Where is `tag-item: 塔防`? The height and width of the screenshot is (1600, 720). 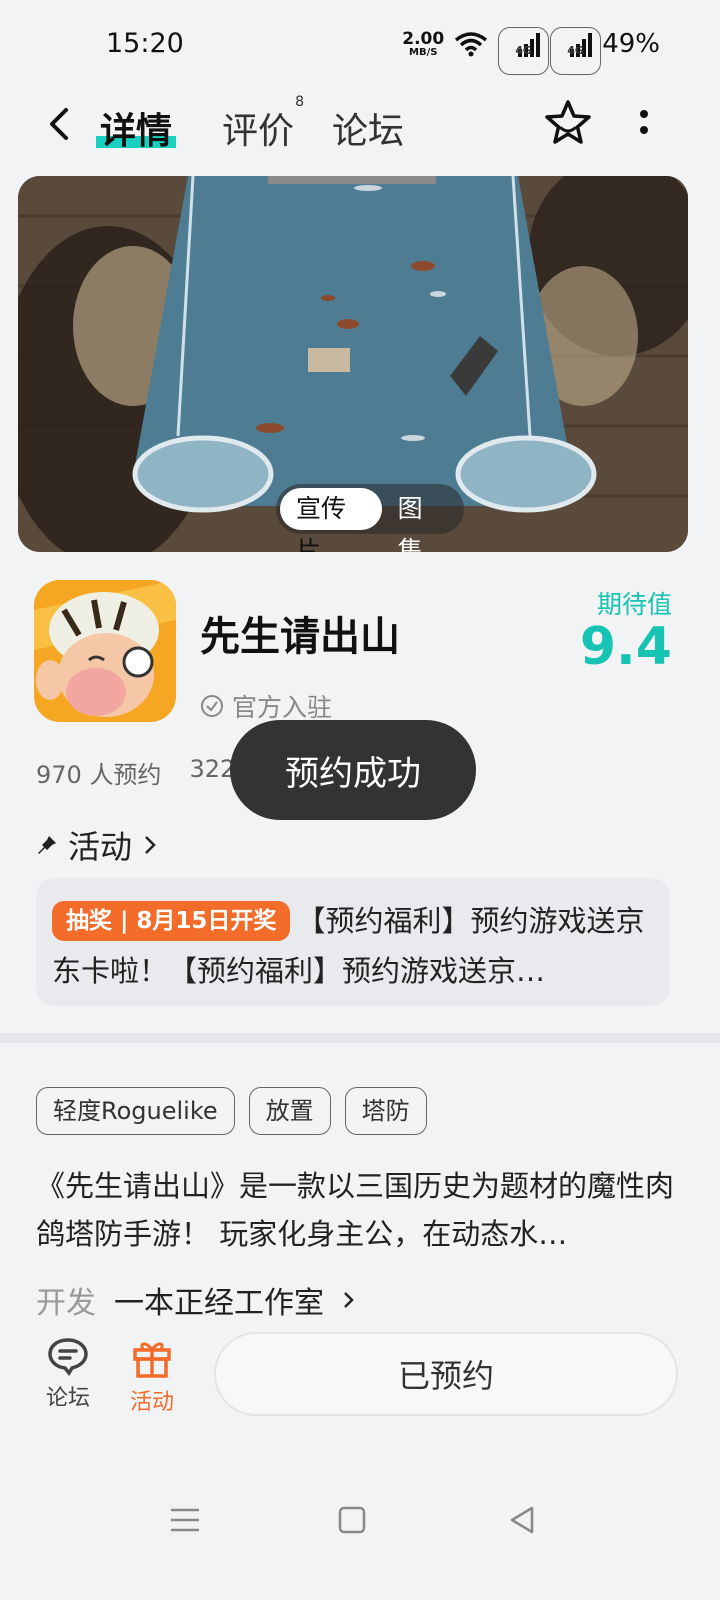
tag-item: 塔防 is located at coordinates (385, 1111).